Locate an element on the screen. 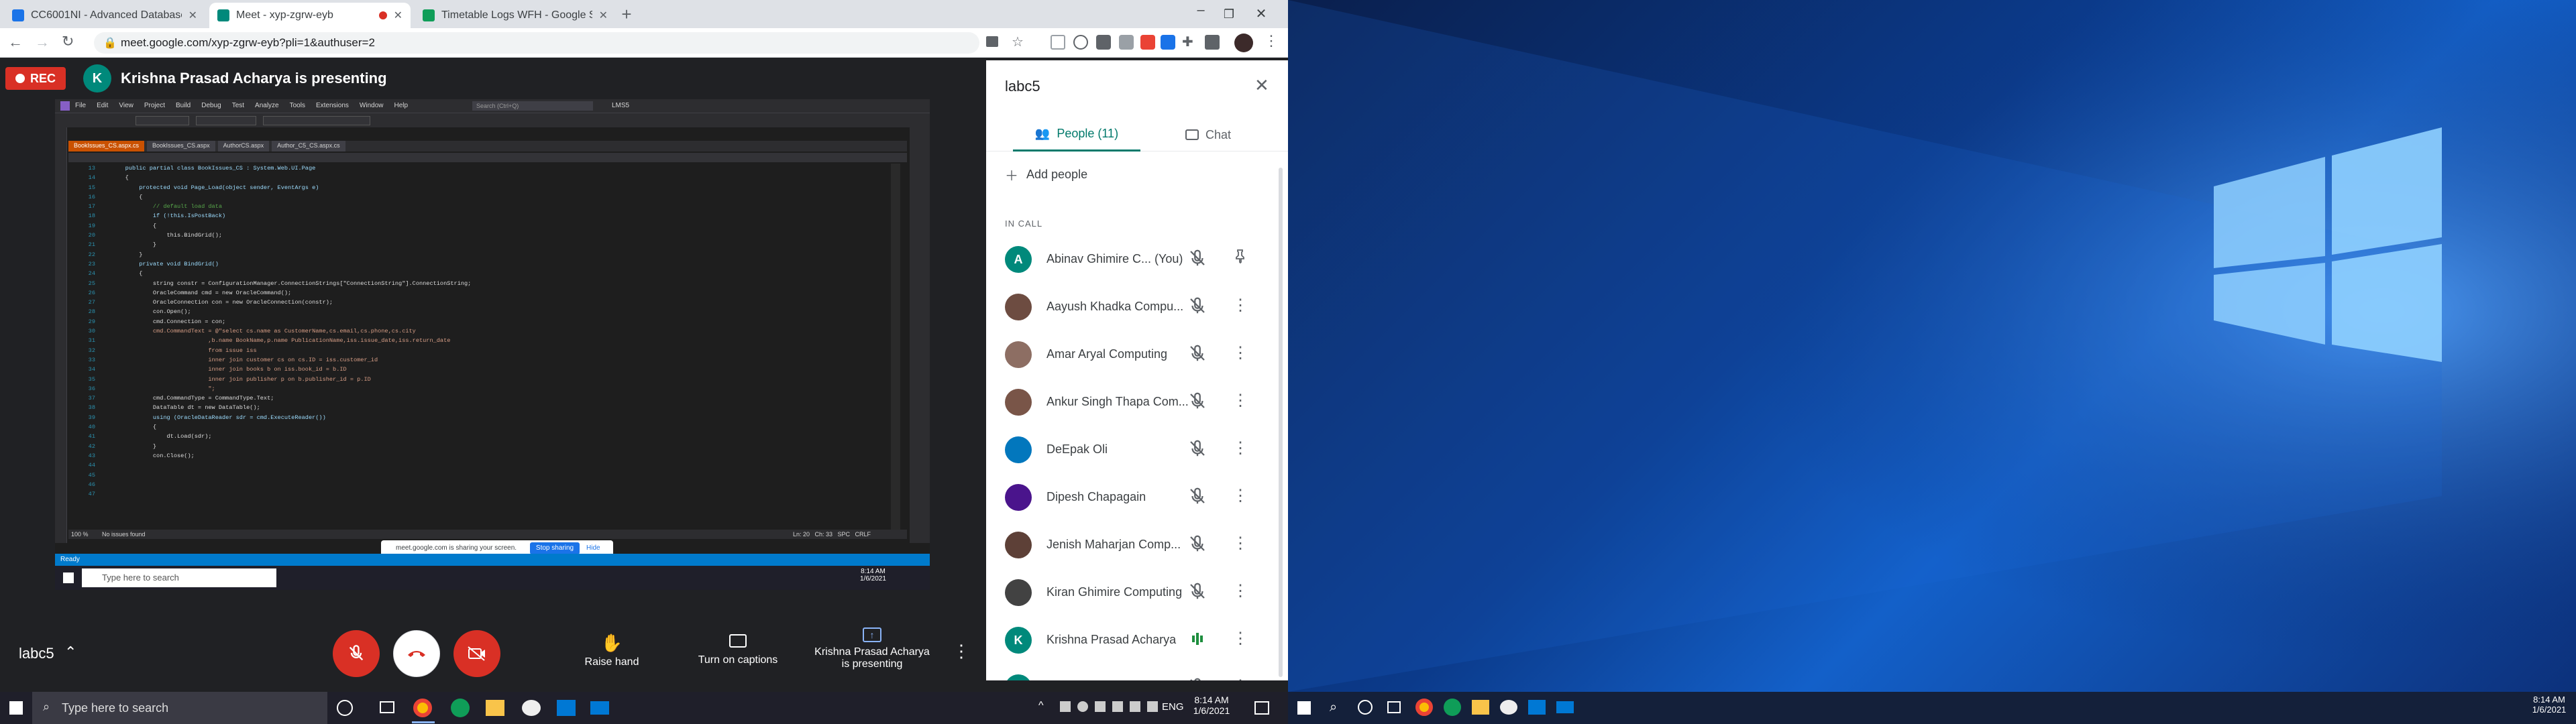 The height and width of the screenshot is (724, 2576). vs-menu-item: Edit is located at coordinates (102, 105).